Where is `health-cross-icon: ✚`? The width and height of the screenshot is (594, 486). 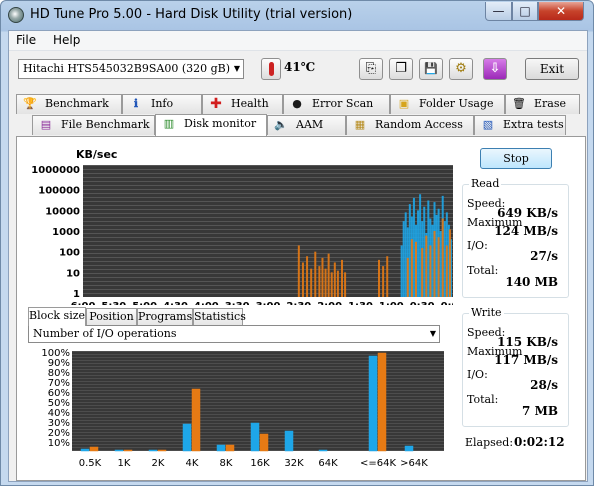
health-cross-icon: ✚ is located at coordinates (216, 104).